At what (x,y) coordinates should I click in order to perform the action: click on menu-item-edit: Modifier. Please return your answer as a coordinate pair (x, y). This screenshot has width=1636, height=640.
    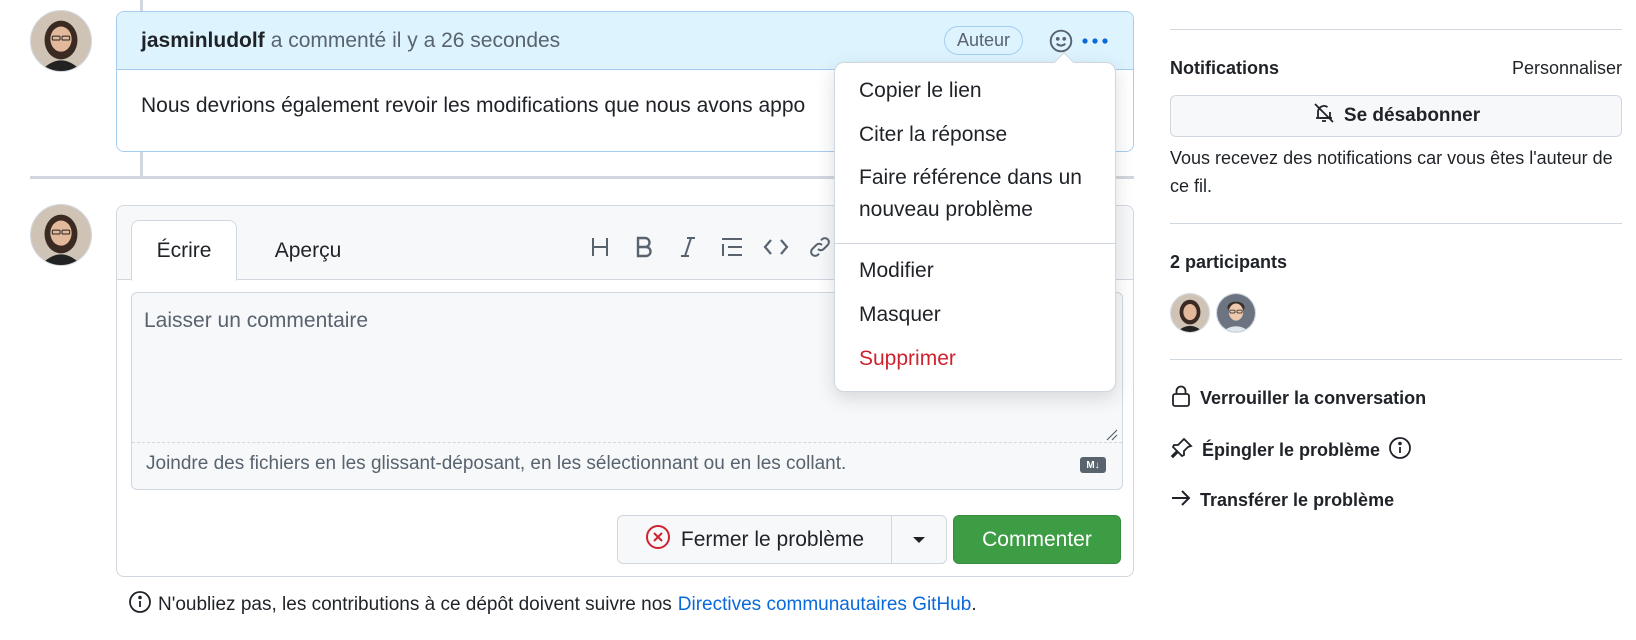
    Looking at the image, I should click on (896, 271).